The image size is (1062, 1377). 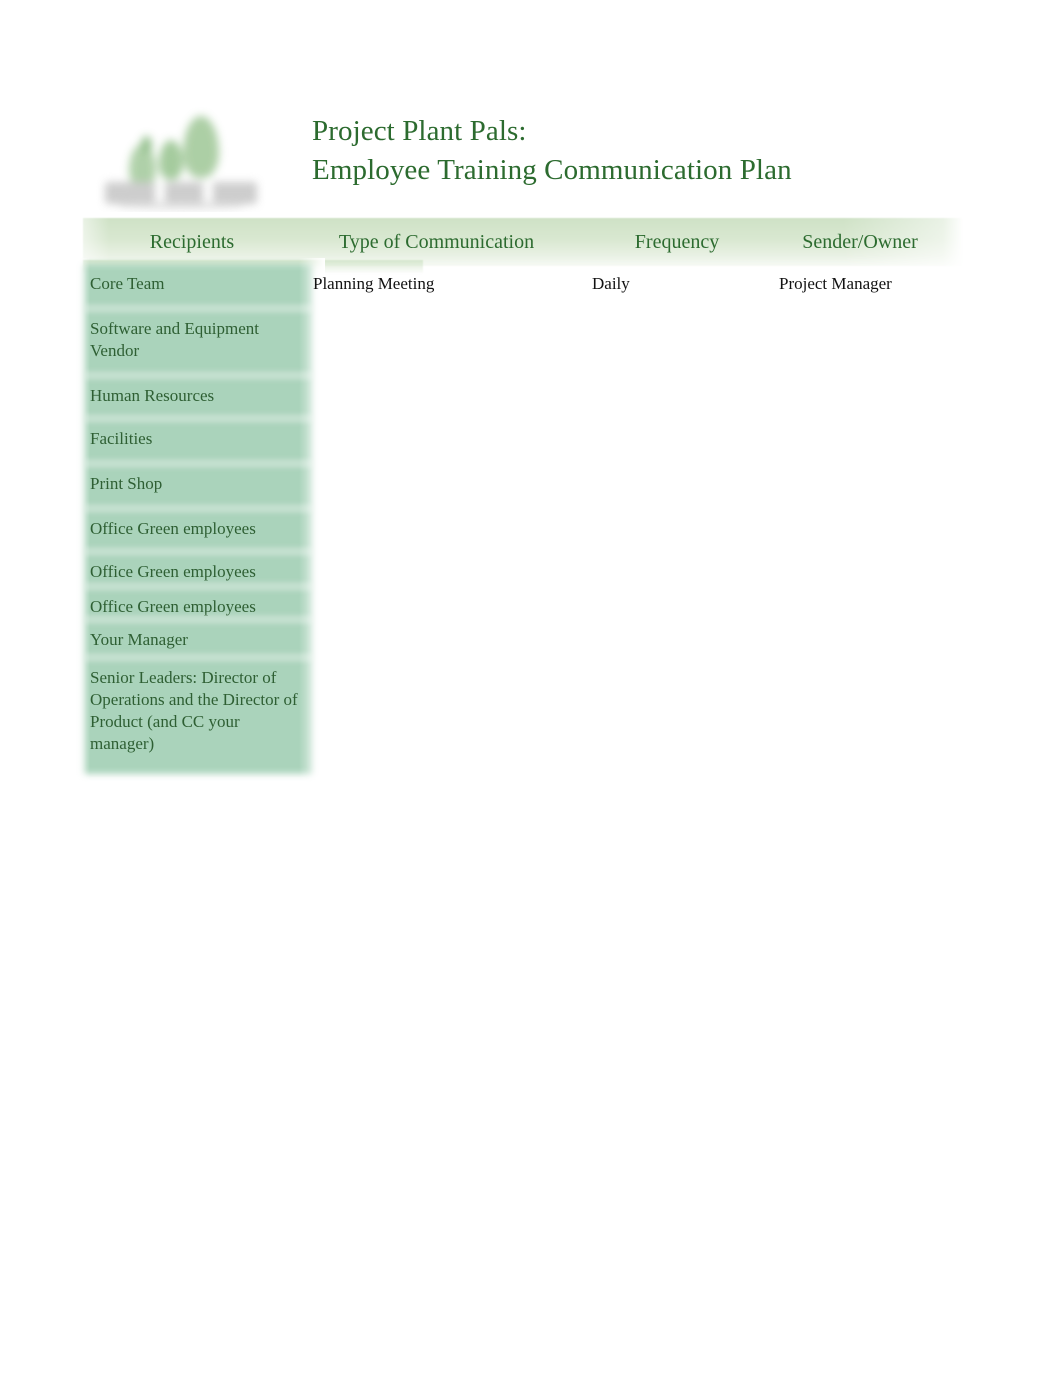 What do you see at coordinates (531, 484) in the screenshot?
I see `table-row: Print Shop` at bounding box center [531, 484].